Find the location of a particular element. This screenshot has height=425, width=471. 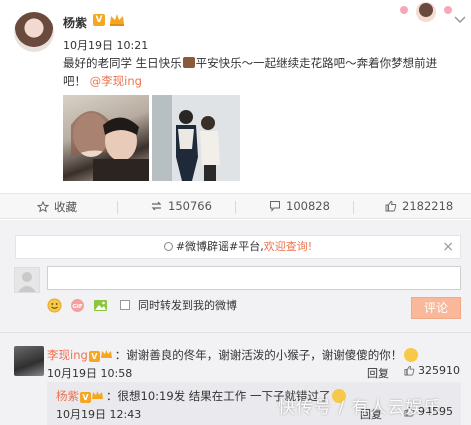

repost-count: 150766 is located at coordinates (190, 206).